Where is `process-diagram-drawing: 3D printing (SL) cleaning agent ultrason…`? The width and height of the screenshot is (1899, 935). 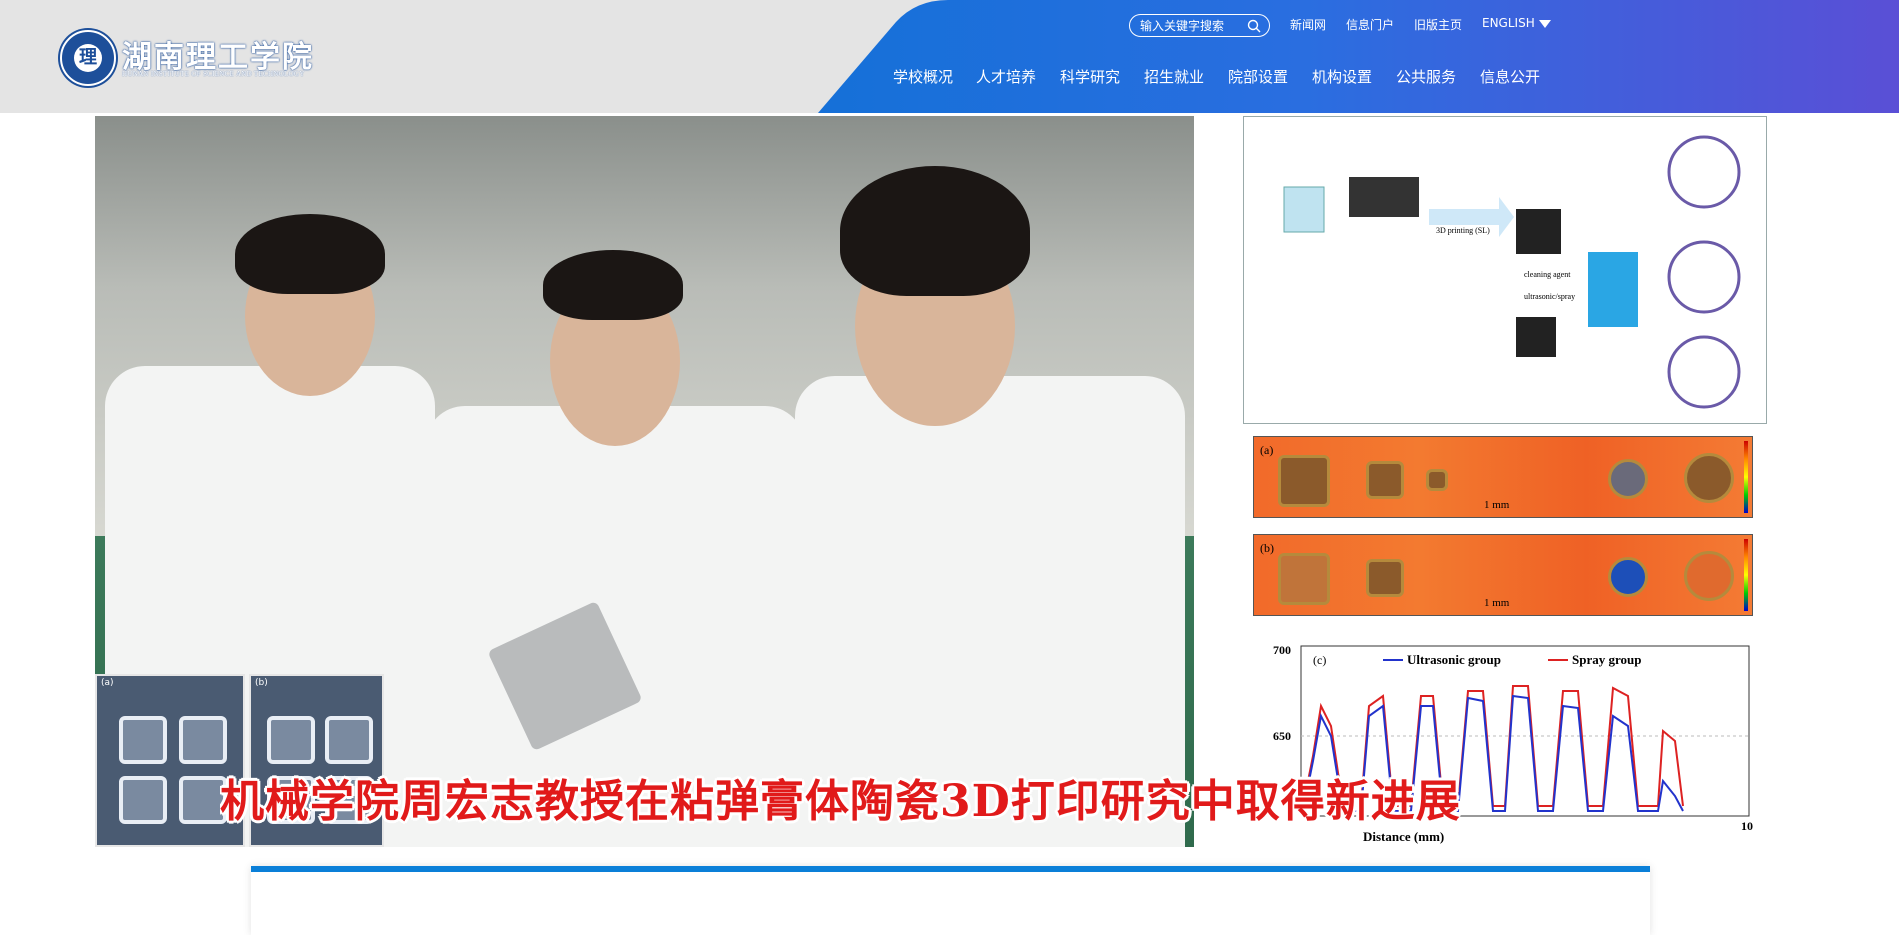 process-diagram-drawing: 3D printing (SL) cleaning agent ultrason… is located at coordinates (1512, 272).